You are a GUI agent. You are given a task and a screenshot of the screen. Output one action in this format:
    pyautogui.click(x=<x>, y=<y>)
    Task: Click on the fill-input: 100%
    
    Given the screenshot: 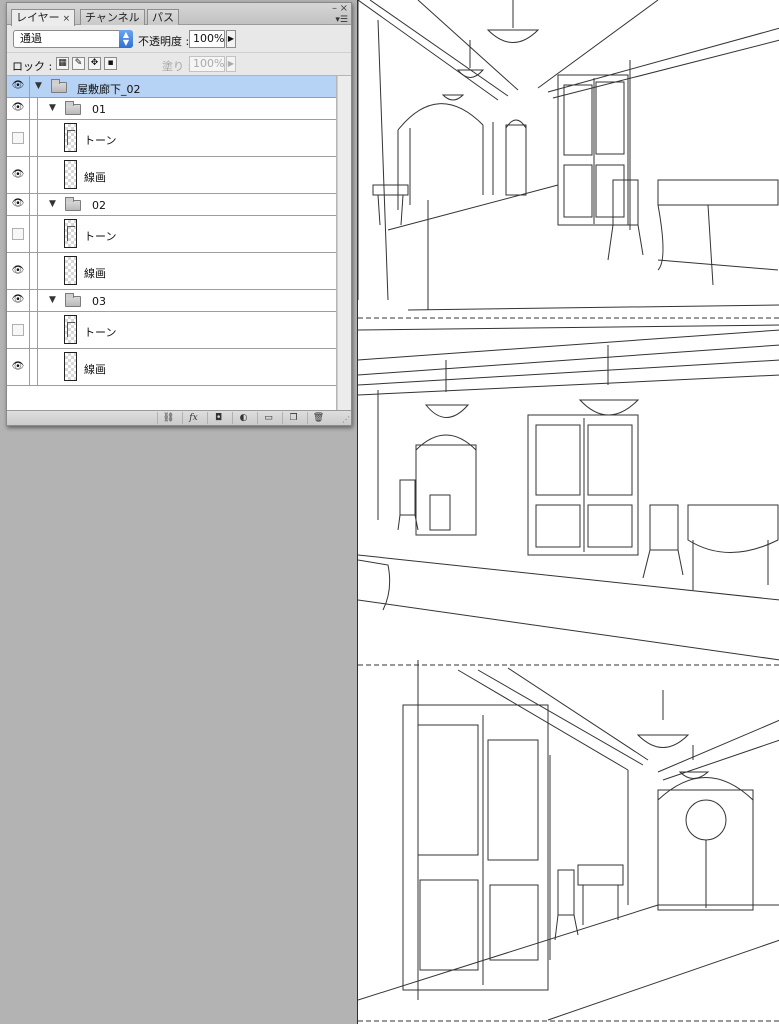 What is the action you would take?
    pyautogui.click(x=207, y=64)
    